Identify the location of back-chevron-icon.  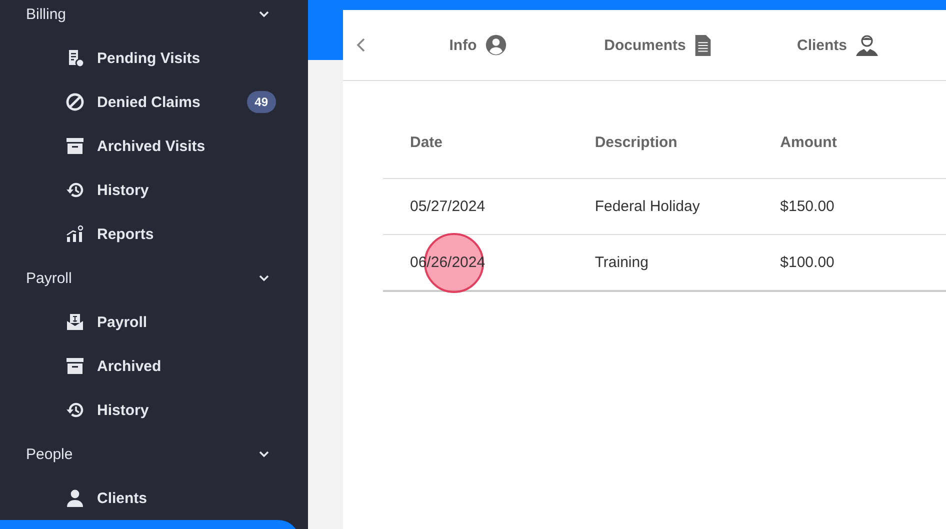
(361, 45).